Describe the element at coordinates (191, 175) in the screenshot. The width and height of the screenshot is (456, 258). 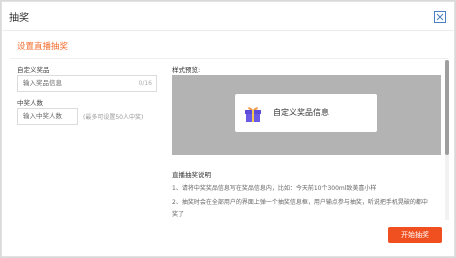
I see `description-title: 直播抽奖说明` at that location.